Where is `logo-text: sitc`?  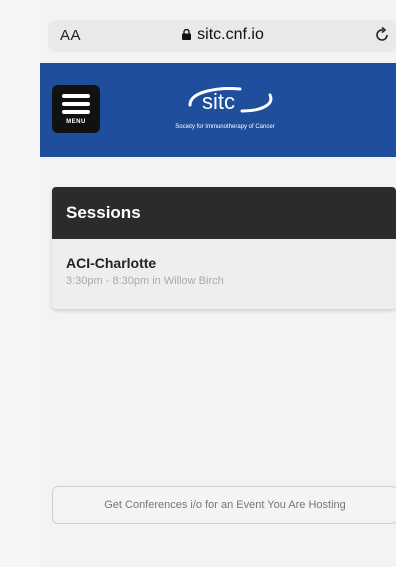
logo-text: sitc is located at coordinates (218, 101).